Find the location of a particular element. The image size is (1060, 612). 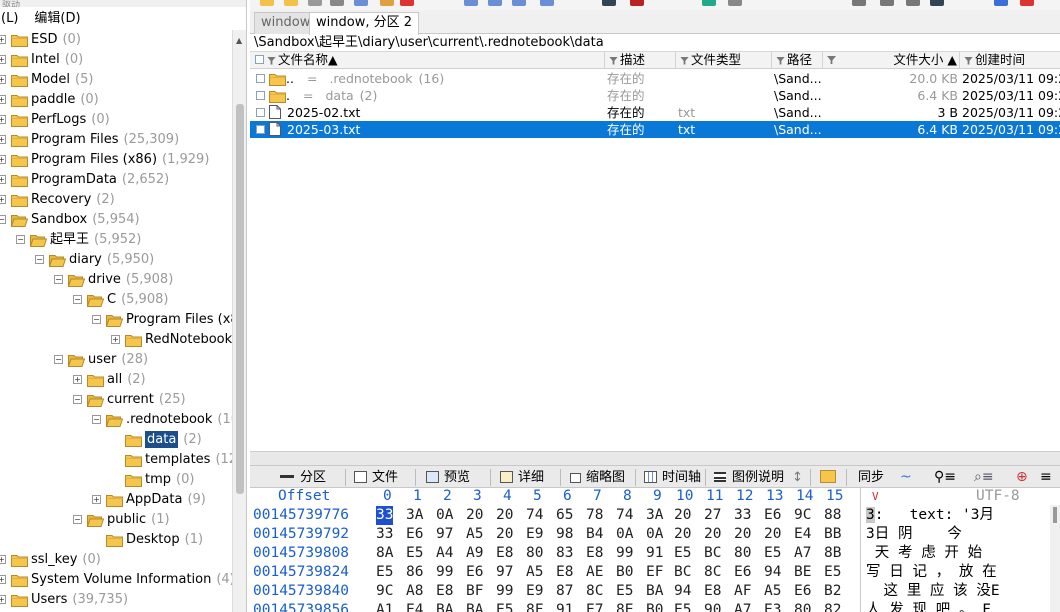

hex-byte: A1 is located at coordinates (384, 606).